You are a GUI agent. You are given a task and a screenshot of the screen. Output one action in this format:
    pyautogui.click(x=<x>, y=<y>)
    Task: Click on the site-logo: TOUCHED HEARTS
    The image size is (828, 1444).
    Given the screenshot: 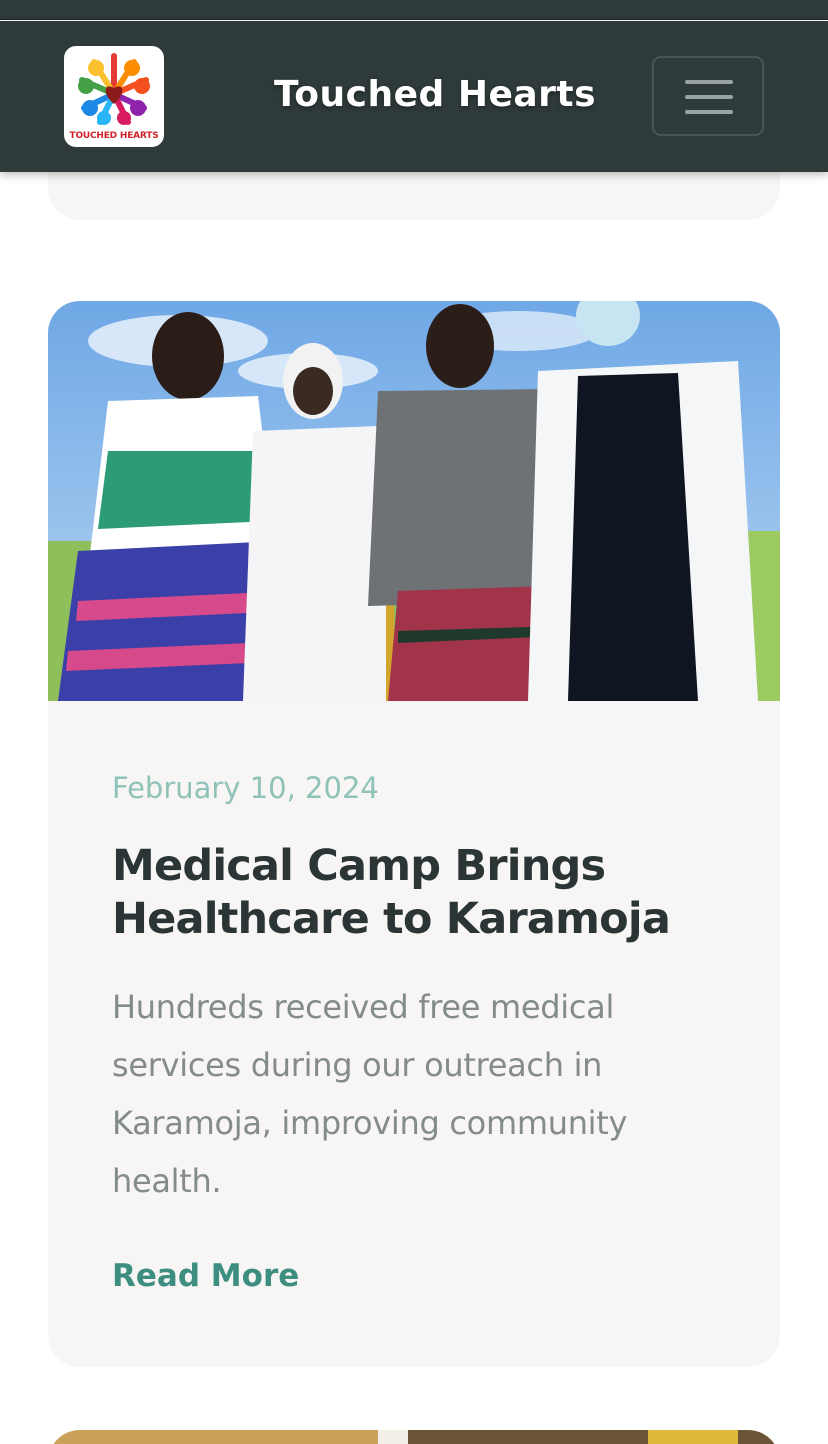 What is the action you would take?
    pyautogui.click(x=114, y=96)
    